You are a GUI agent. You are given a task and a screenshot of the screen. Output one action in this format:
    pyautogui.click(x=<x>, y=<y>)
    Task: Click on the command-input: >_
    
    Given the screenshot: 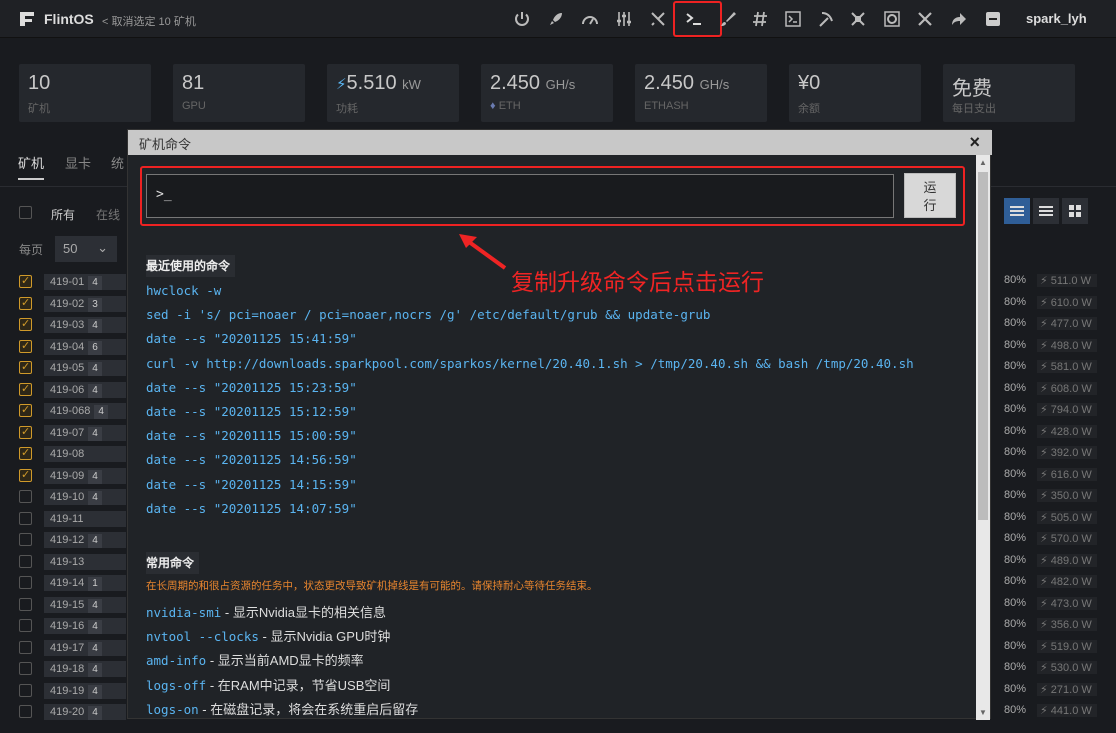 What is the action you would take?
    pyautogui.click(x=520, y=196)
    